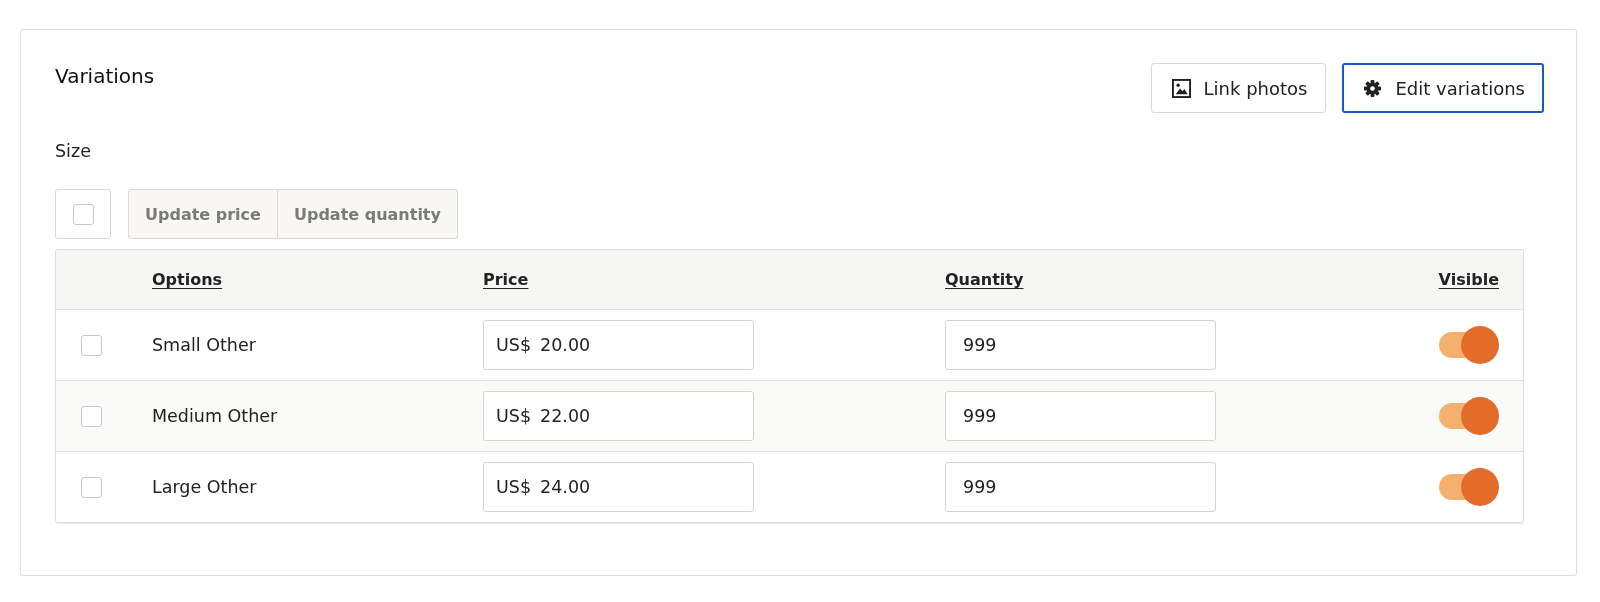 This screenshot has width=1600, height=602. Describe the element at coordinates (187, 279) in the screenshot. I see `options-header: Options` at that location.